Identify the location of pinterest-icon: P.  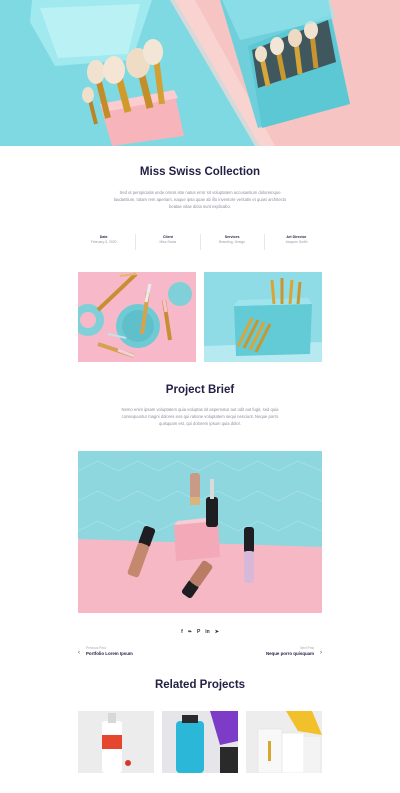
(198, 632).